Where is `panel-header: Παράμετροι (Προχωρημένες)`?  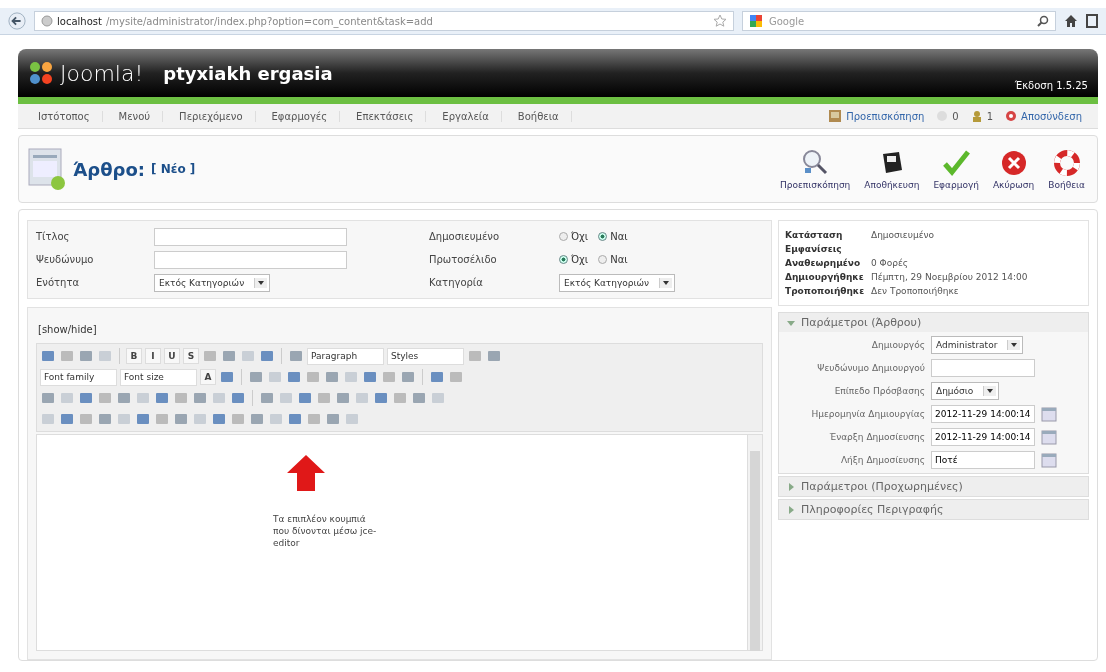 panel-header: Παράμετροι (Προχωρημένες) is located at coordinates (933, 486).